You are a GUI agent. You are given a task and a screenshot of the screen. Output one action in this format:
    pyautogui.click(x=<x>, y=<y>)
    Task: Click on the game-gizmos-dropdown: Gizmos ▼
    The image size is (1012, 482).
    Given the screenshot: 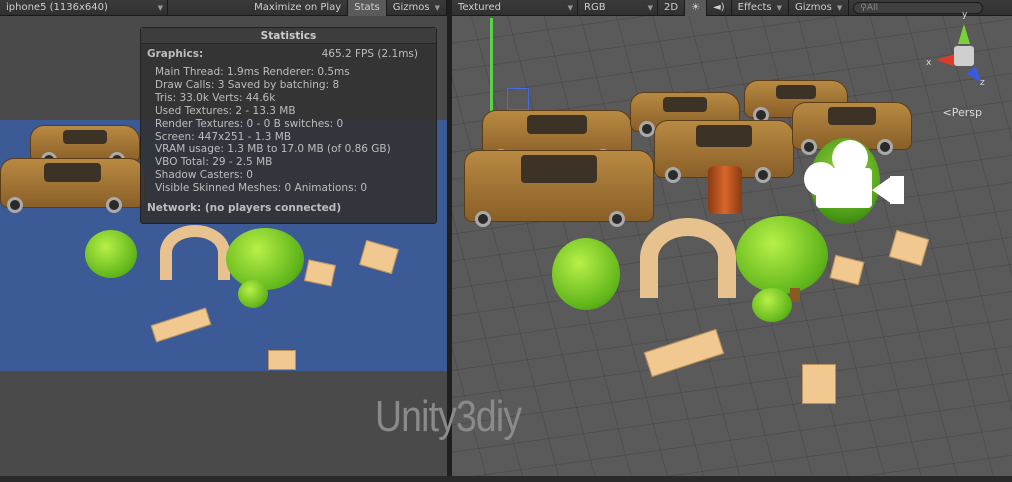 What is the action you would take?
    pyautogui.click(x=417, y=8)
    